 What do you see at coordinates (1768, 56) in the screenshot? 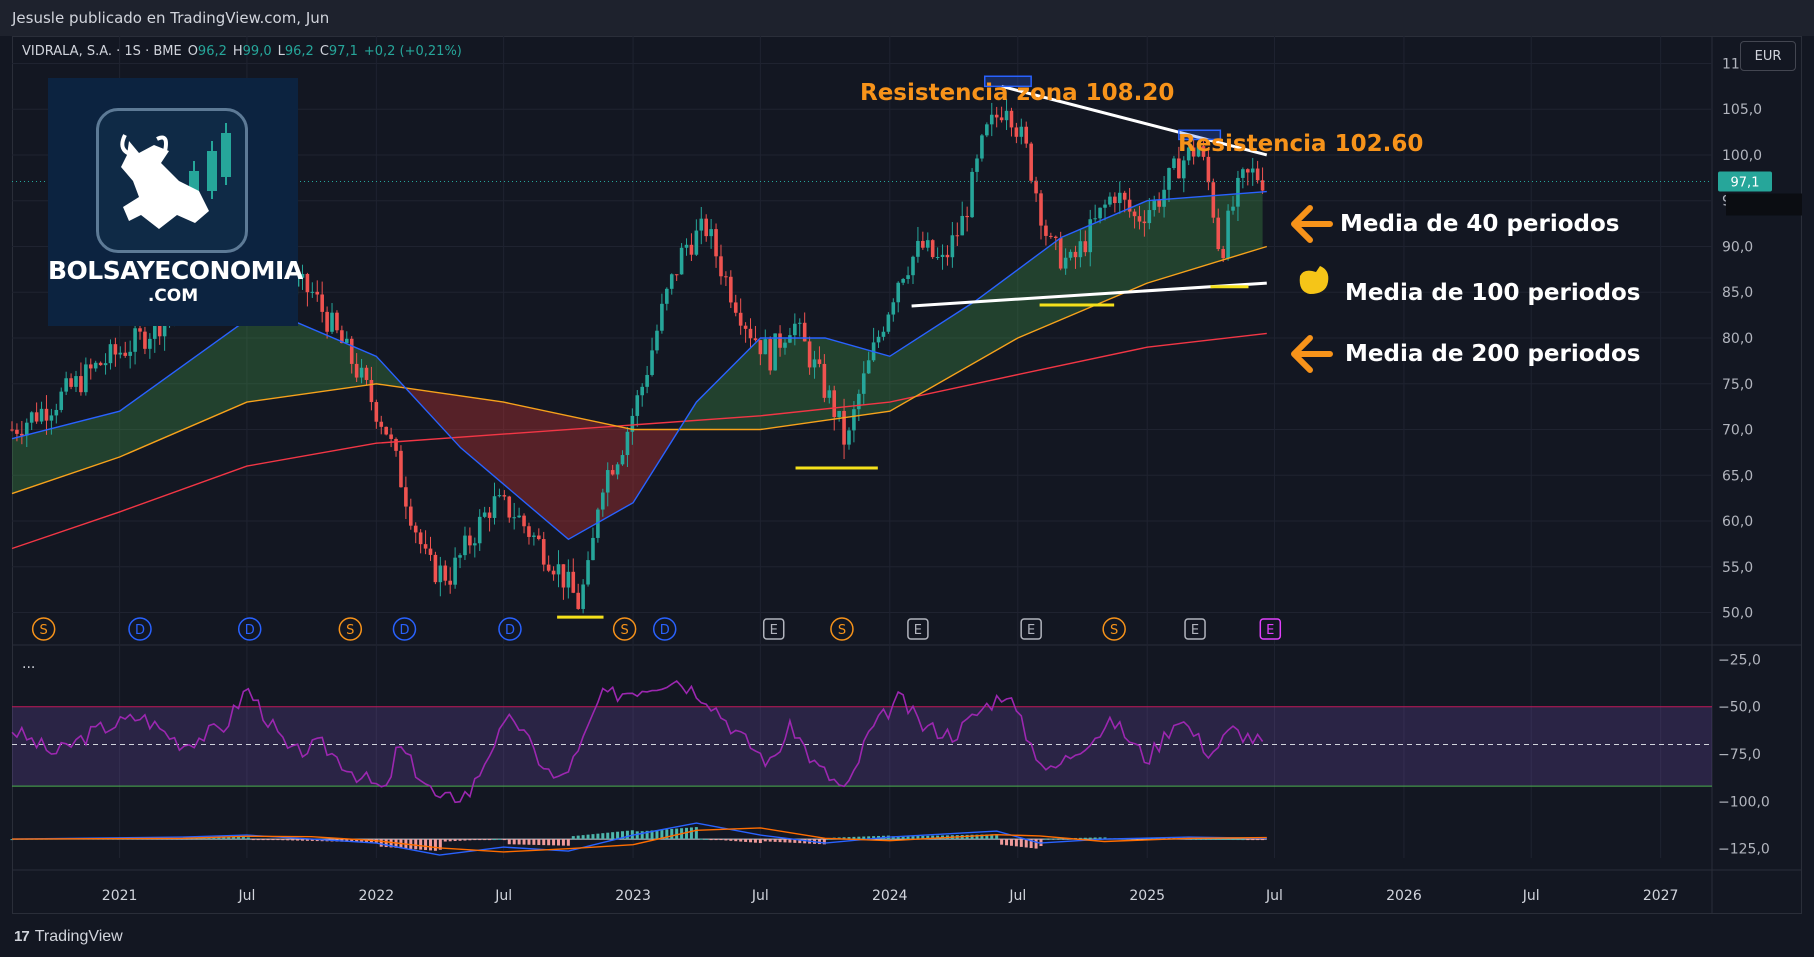
I see `currency-button: EUR` at bounding box center [1768, 56].